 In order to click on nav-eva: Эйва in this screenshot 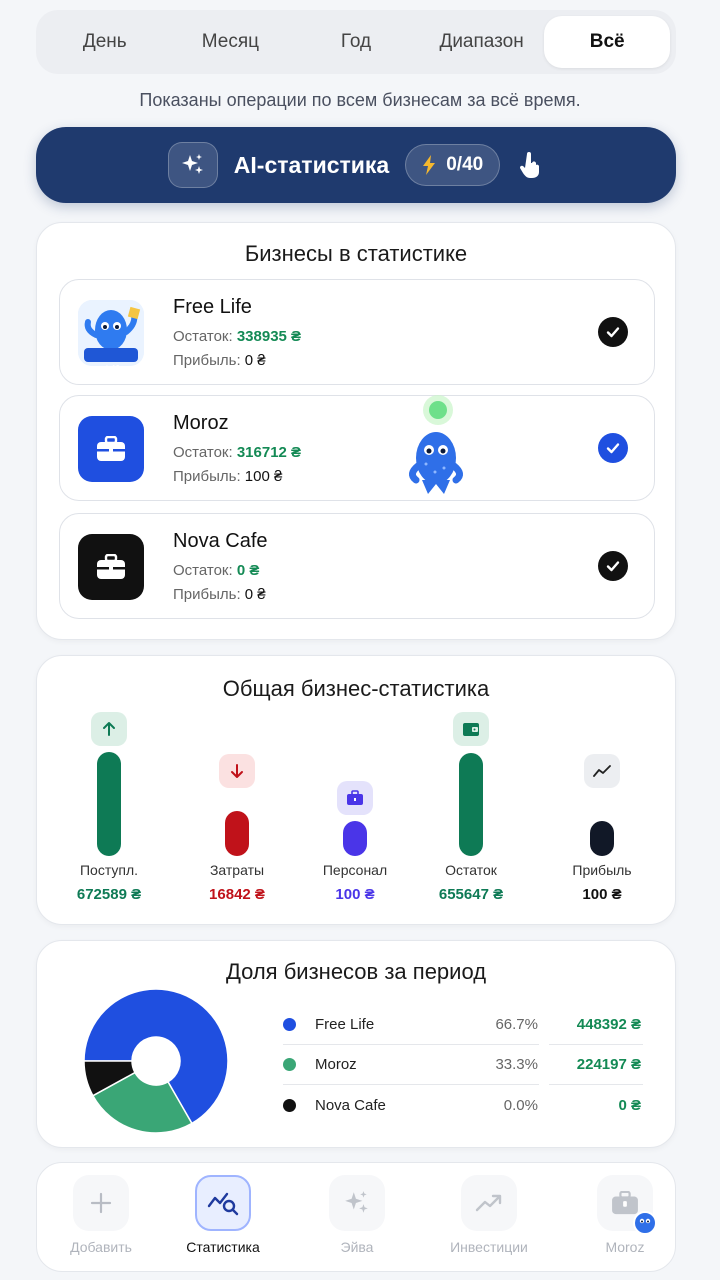, I will do `click(357, 1218)`.